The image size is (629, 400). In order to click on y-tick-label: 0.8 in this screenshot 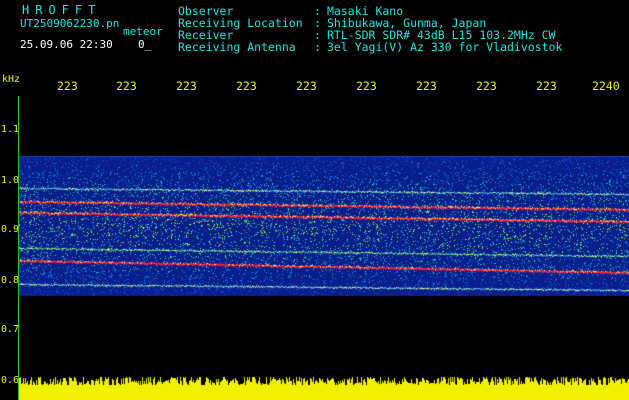, I will do `click(10, 280)`.